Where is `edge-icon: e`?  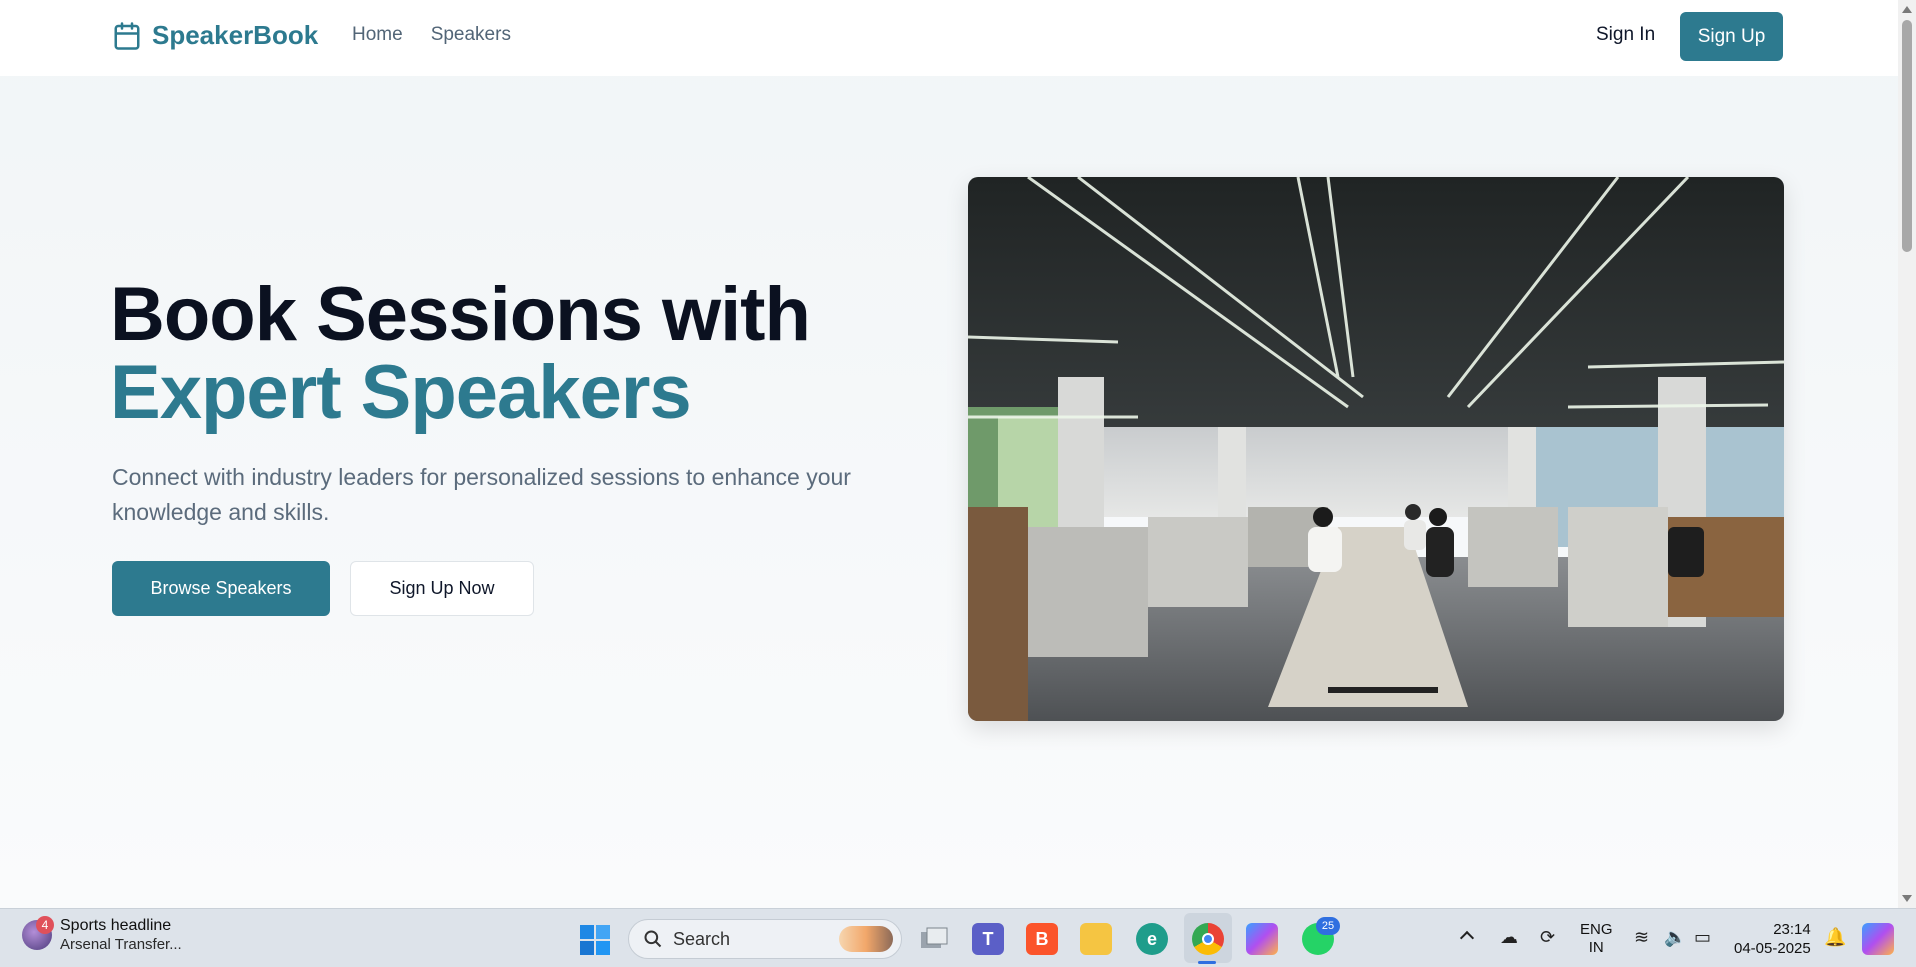 edge-icon: e is located at coordinates (1152, 939).